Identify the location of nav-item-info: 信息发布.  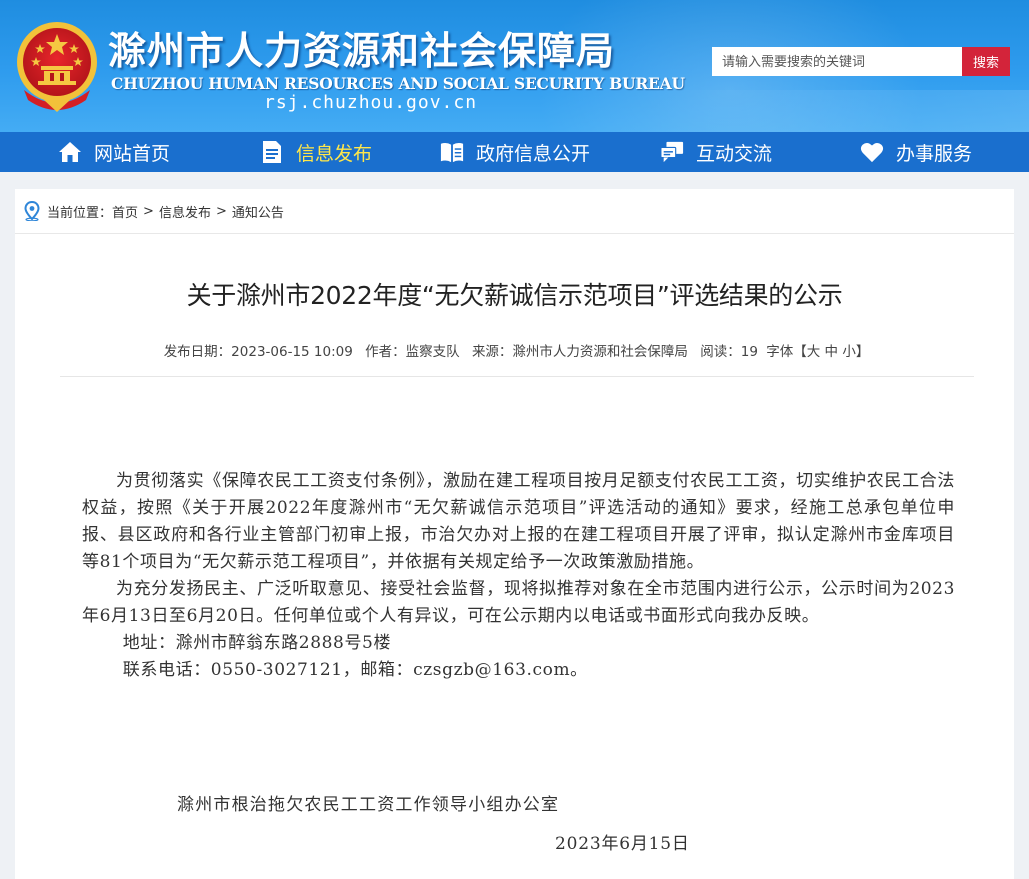
(316, 152).